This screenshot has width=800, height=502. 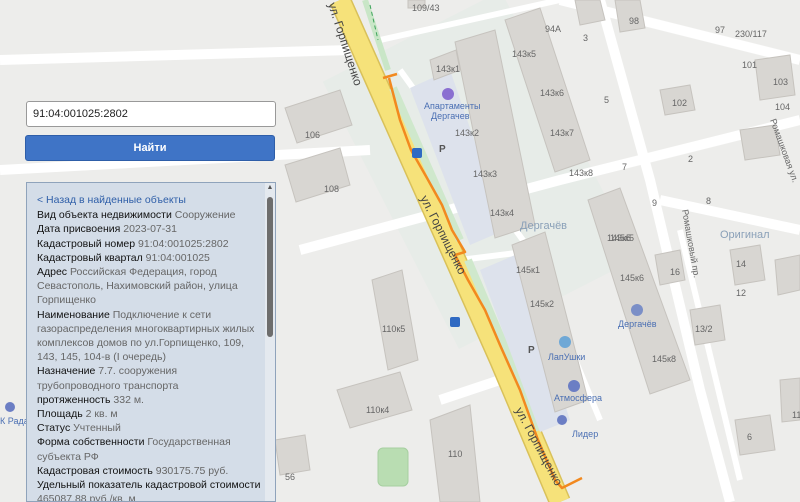 I want to click on svg-text: 145к8, so click(x=664, y=359).